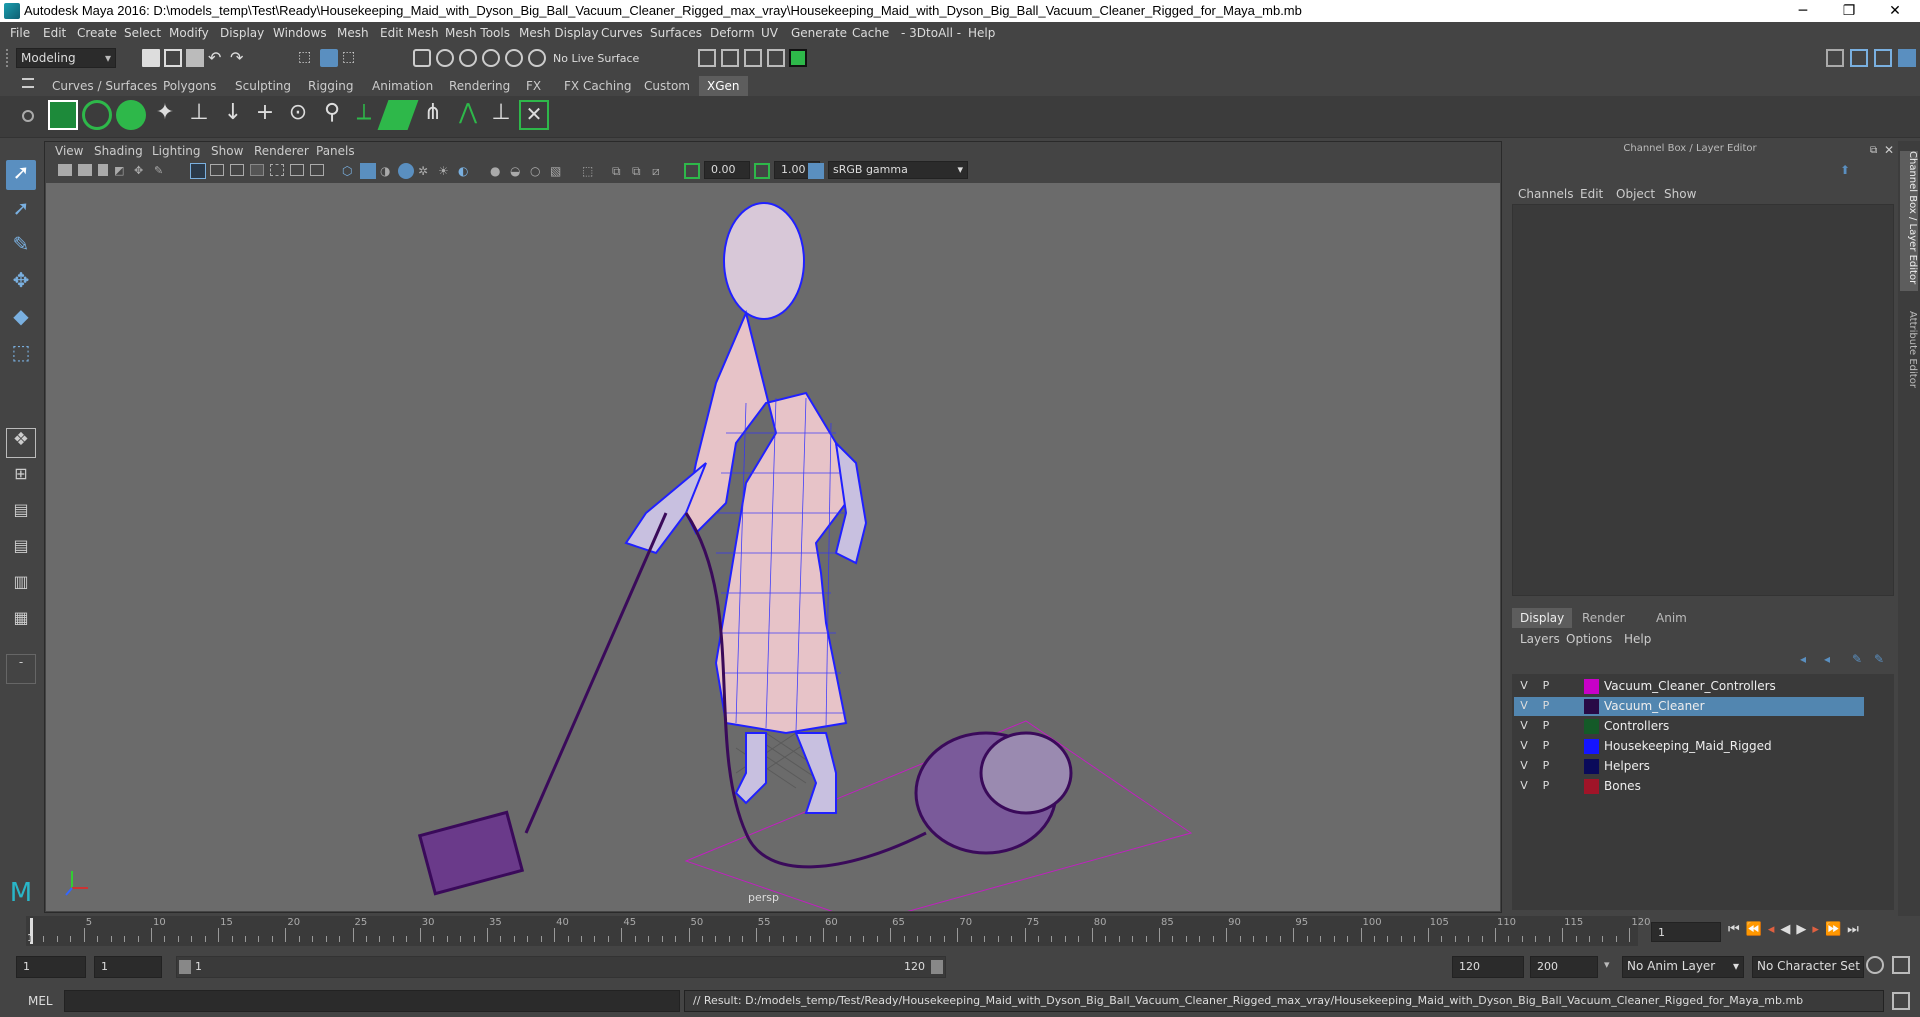 The height and width of the screenshot is (1017, 1920). Describe the element at coordinates (265, 115) in the screenshot. I see `xgen-add-point-icon: +` at that location.